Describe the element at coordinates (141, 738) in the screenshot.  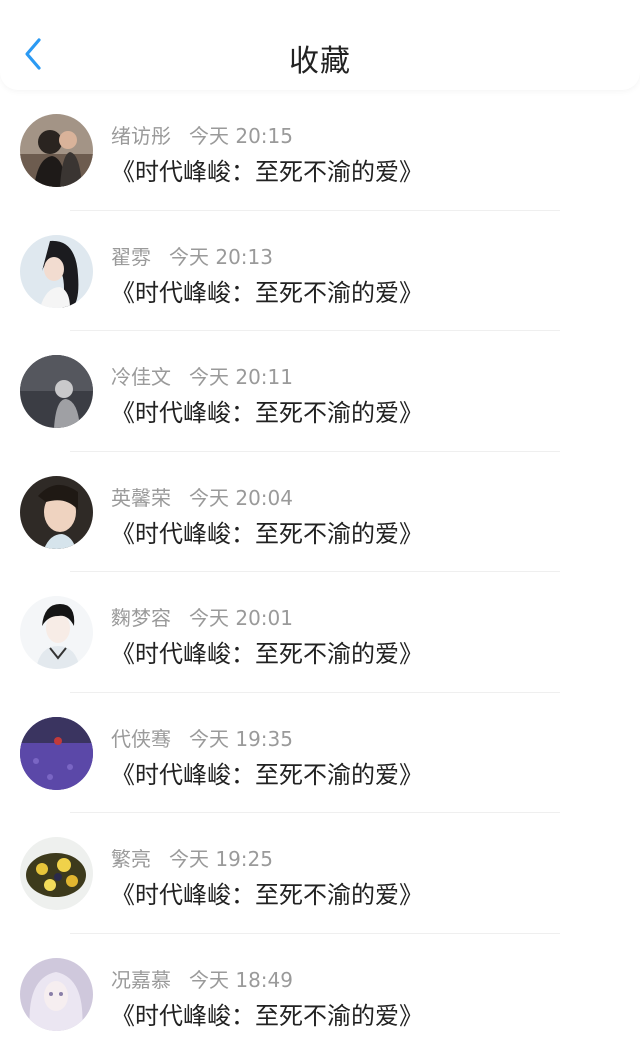
I see `user-name: 代侠骞` at that location.